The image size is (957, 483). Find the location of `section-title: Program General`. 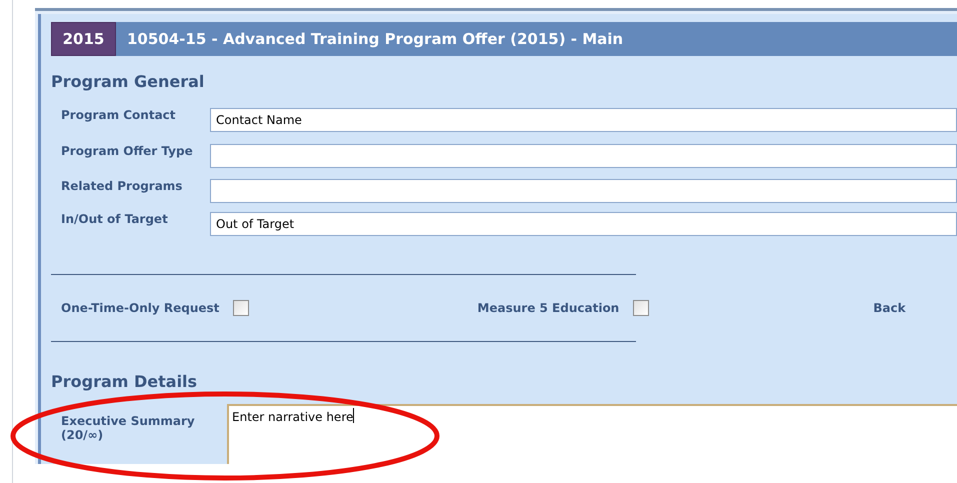

section-title: Program General is located at coordinates (128, 81).